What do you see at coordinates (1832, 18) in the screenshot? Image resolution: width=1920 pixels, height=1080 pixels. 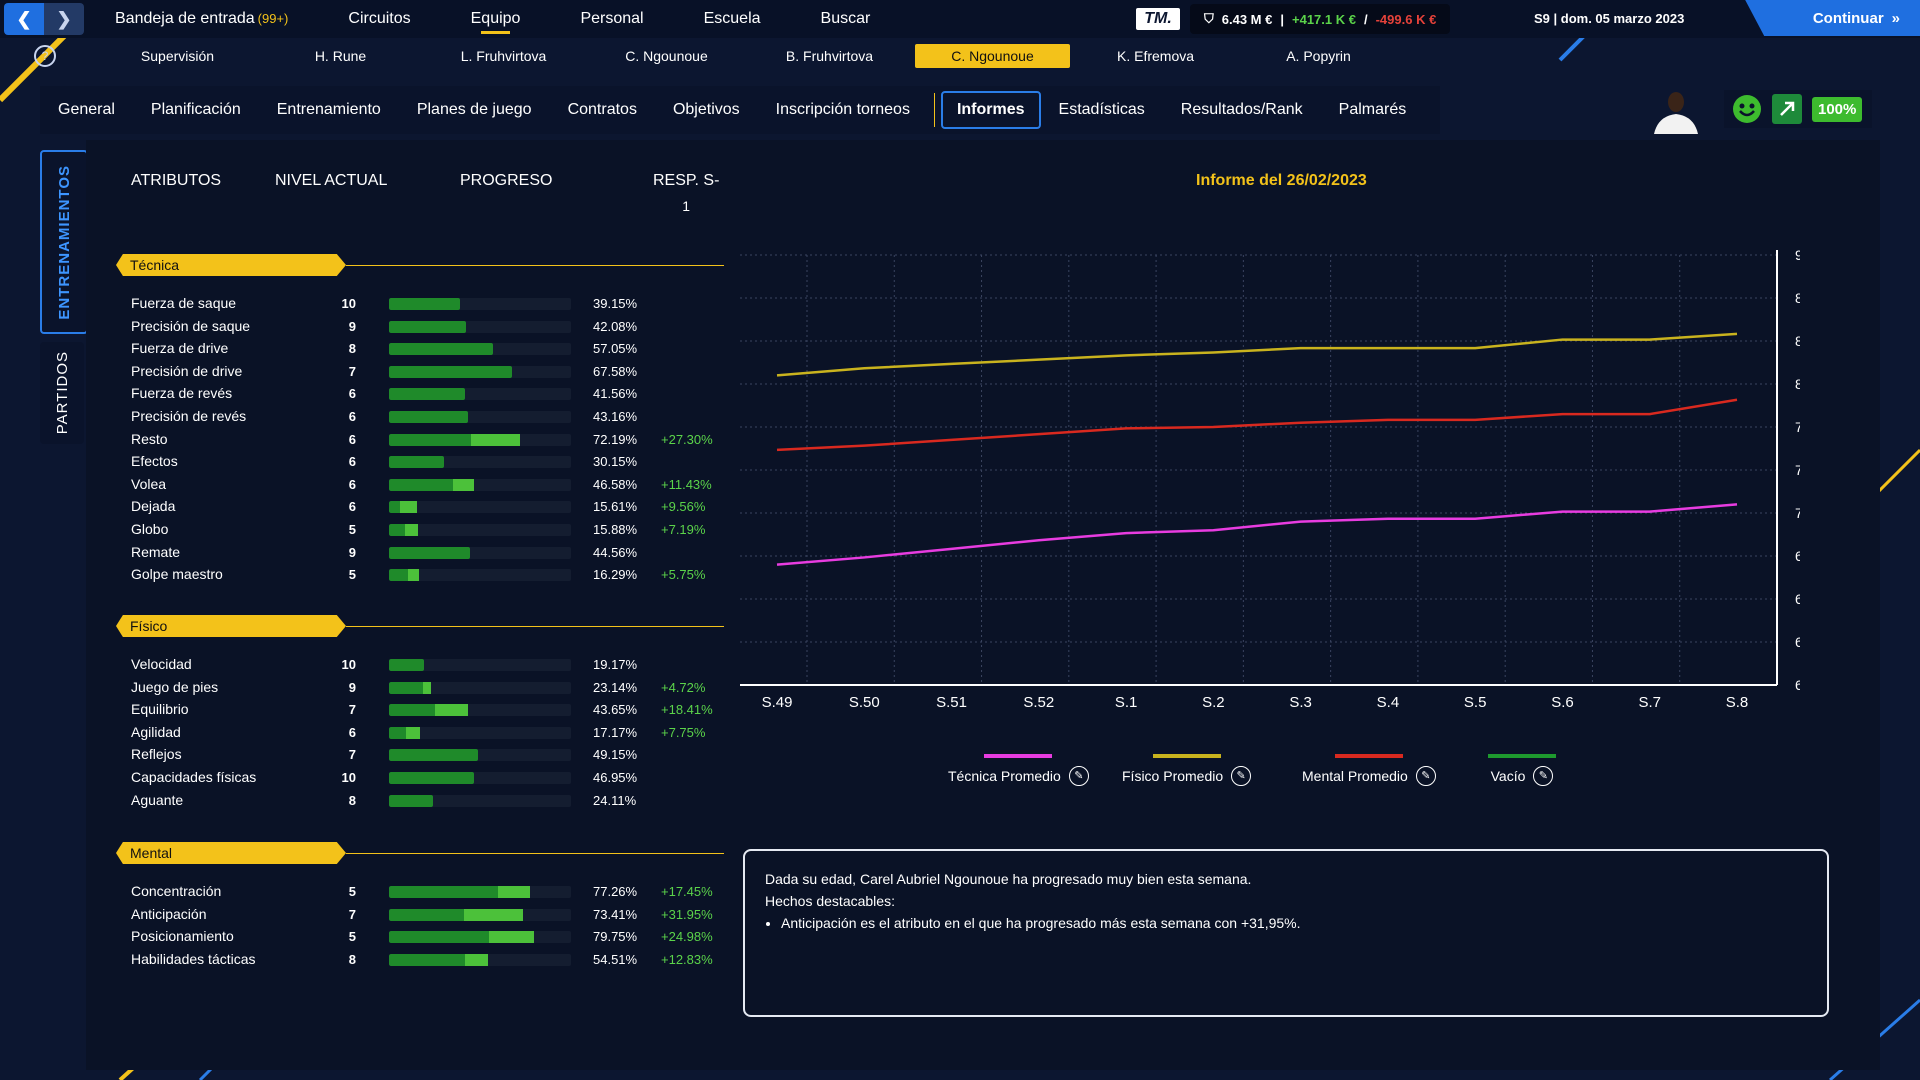 I see `continue-button: Continuar»` at bounding box center [1832, 18].